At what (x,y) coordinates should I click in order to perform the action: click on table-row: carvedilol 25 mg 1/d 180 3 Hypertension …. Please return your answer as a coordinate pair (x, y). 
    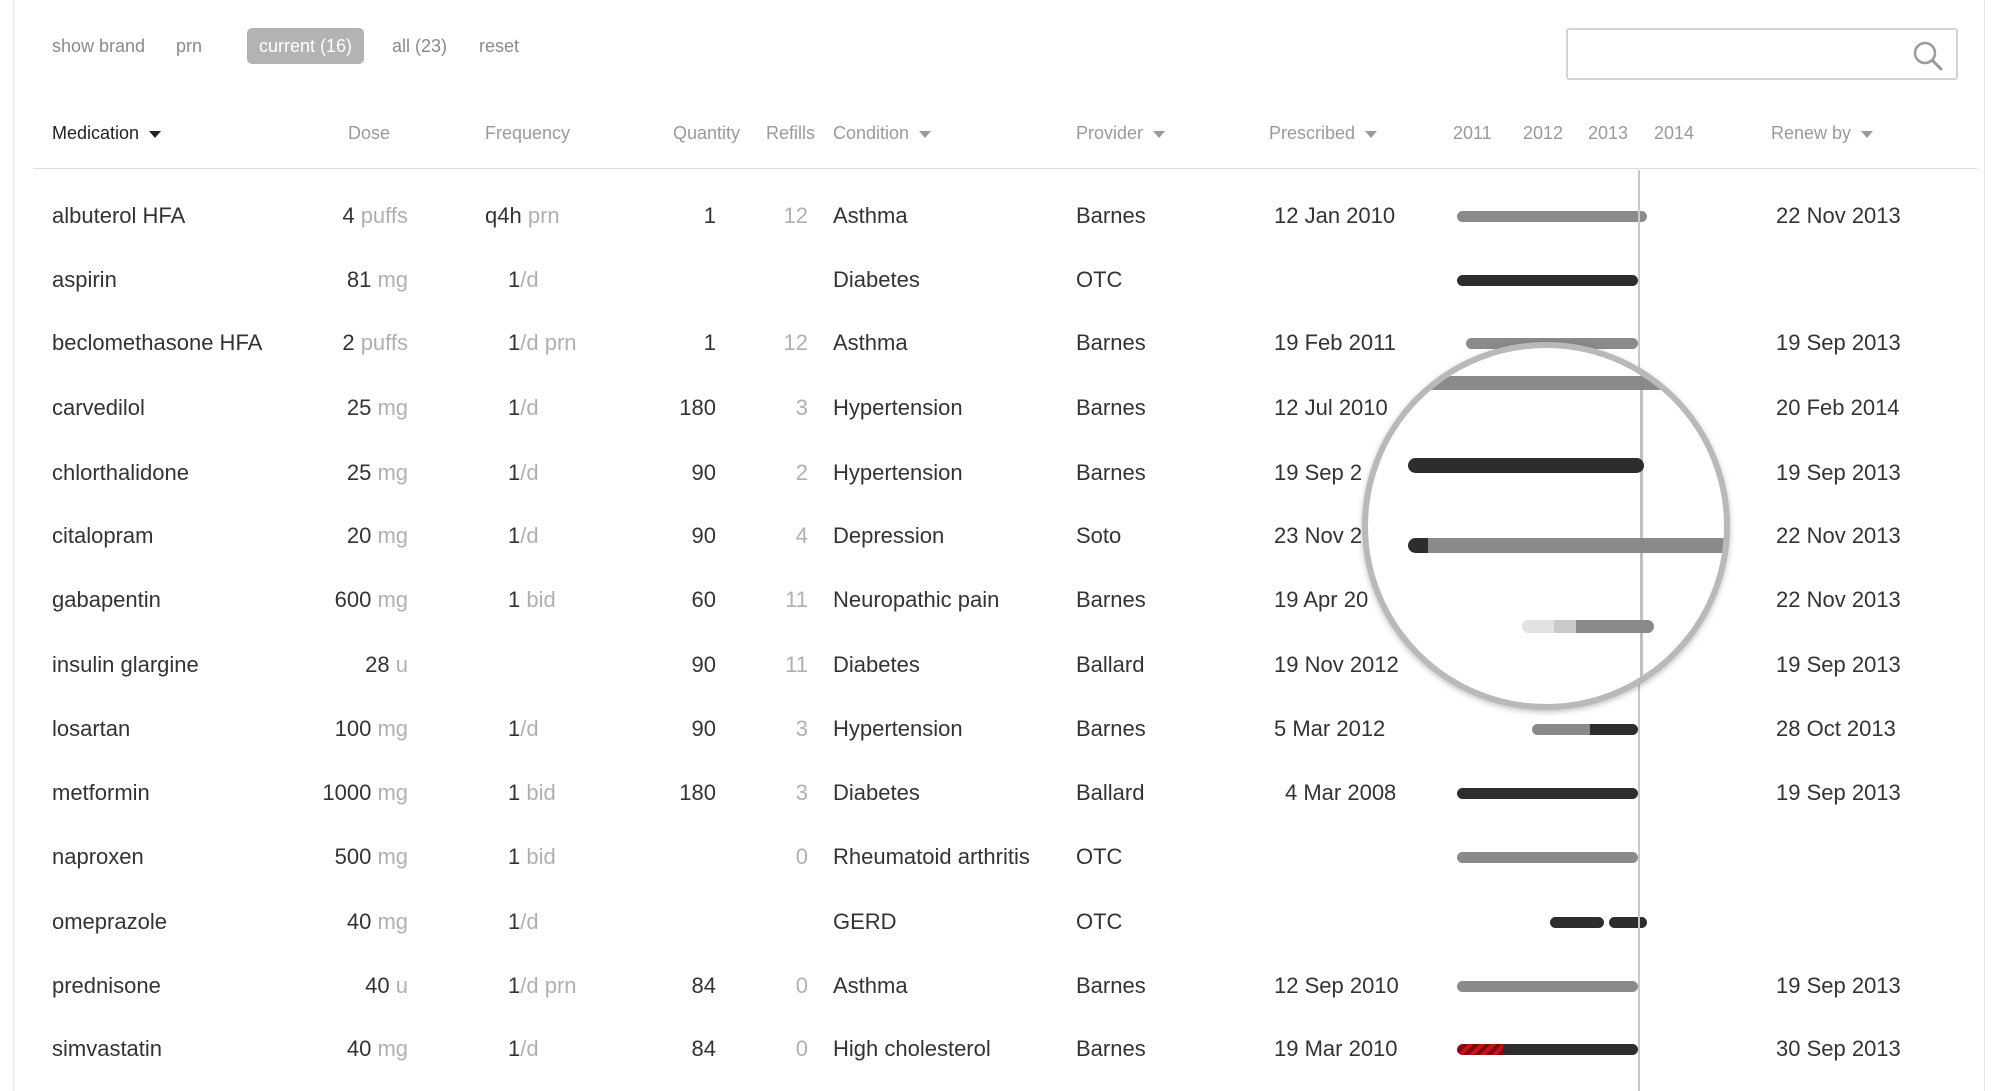
    Looking at the image, I should click on (1000, 408).